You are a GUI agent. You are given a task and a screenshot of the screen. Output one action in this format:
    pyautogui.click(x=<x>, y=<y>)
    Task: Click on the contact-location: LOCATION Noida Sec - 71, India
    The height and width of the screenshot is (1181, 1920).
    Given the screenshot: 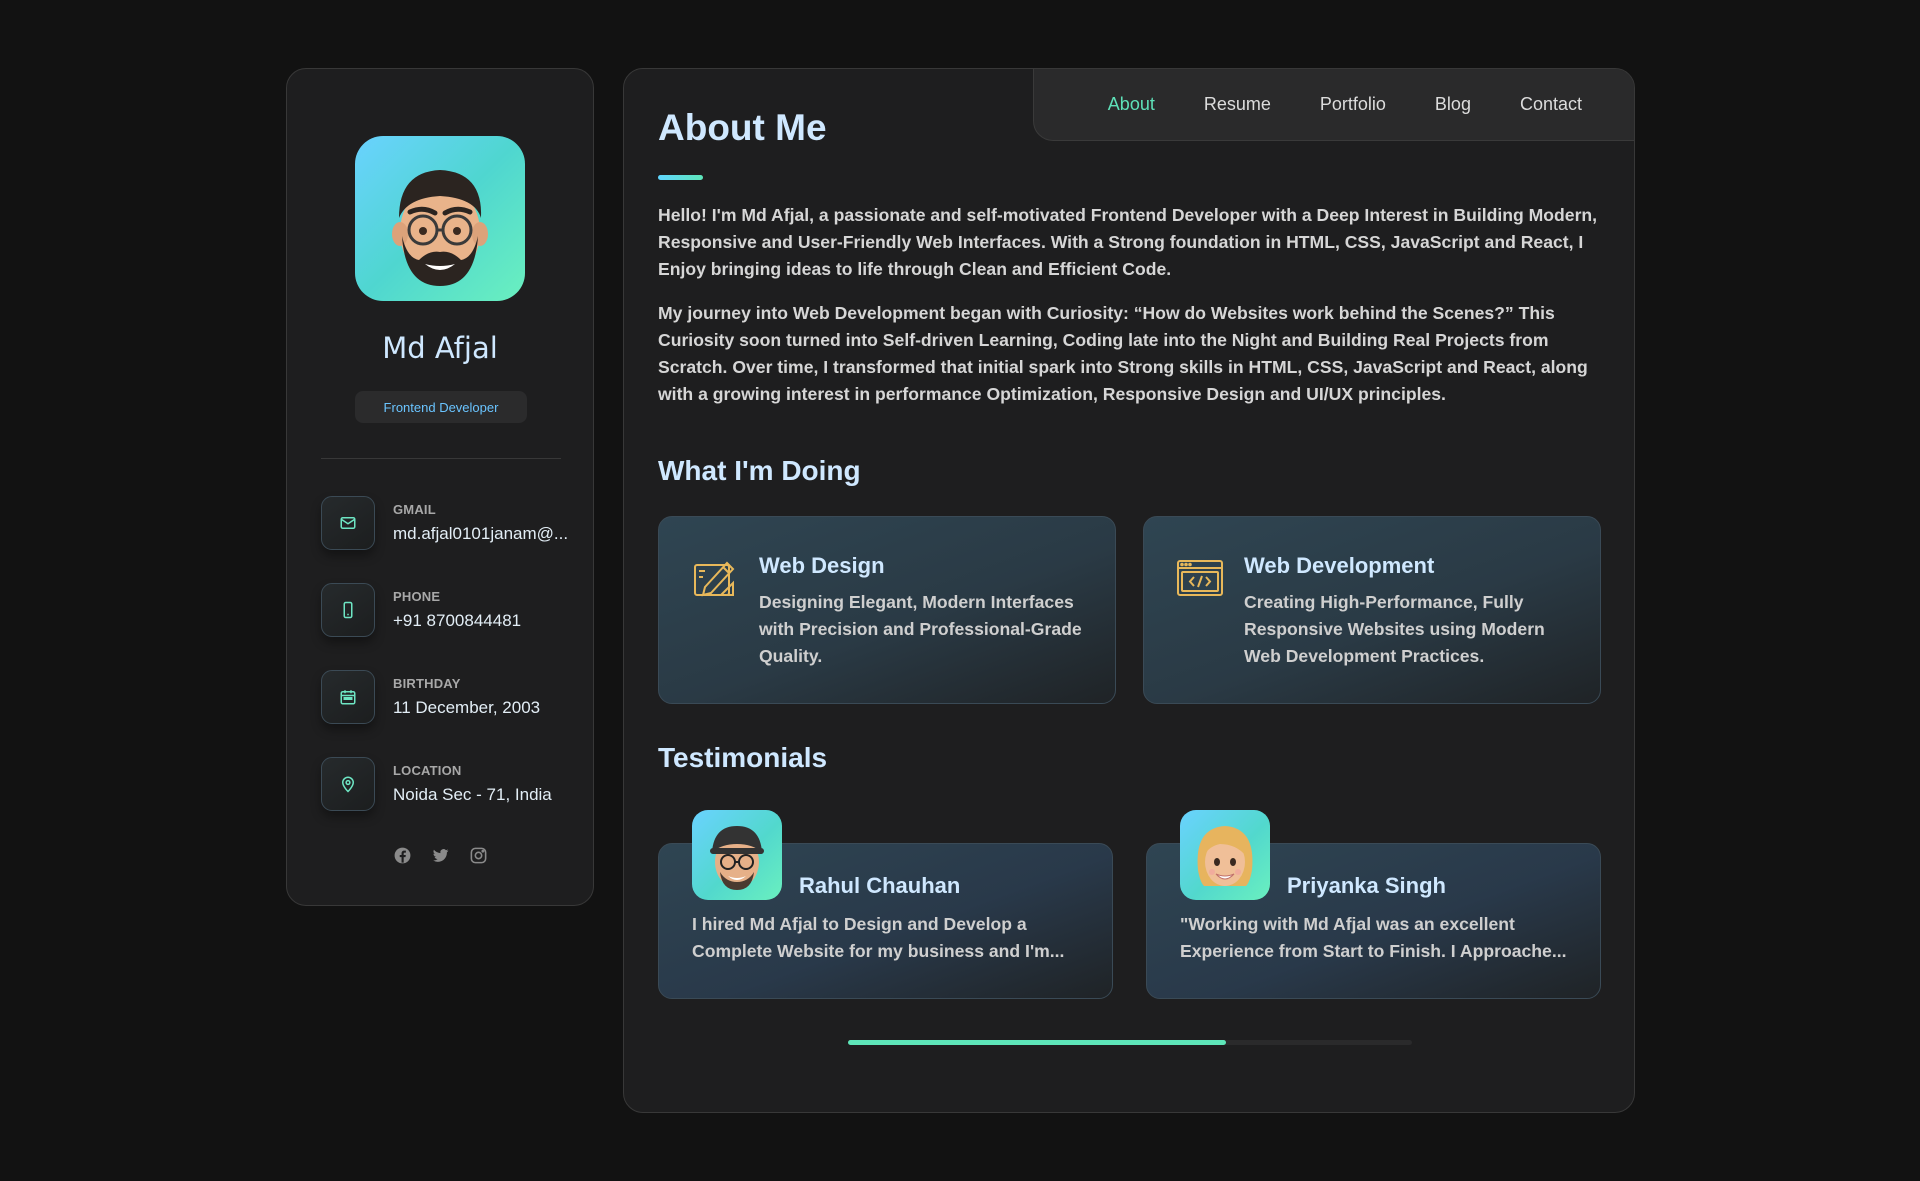 What is the action you would take?
    pyautogui.click(x=446, y=785)
    